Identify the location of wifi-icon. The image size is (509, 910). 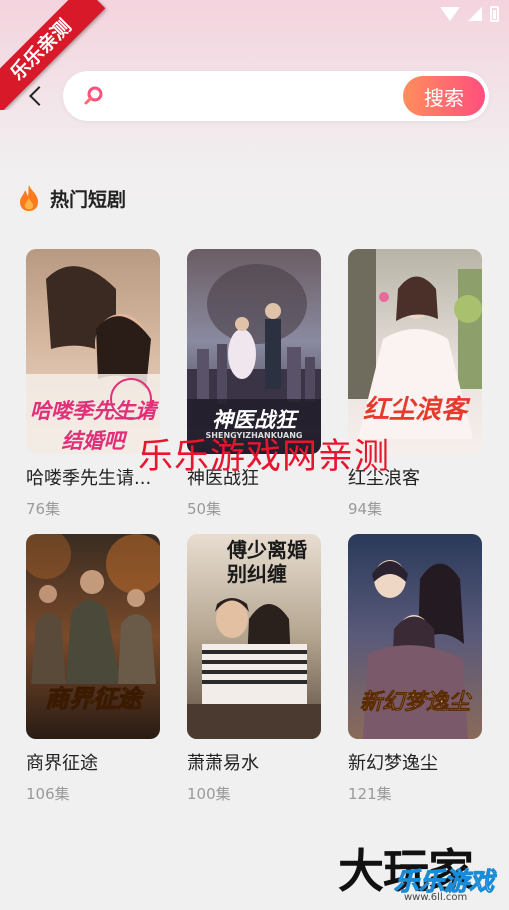
(450, 14).